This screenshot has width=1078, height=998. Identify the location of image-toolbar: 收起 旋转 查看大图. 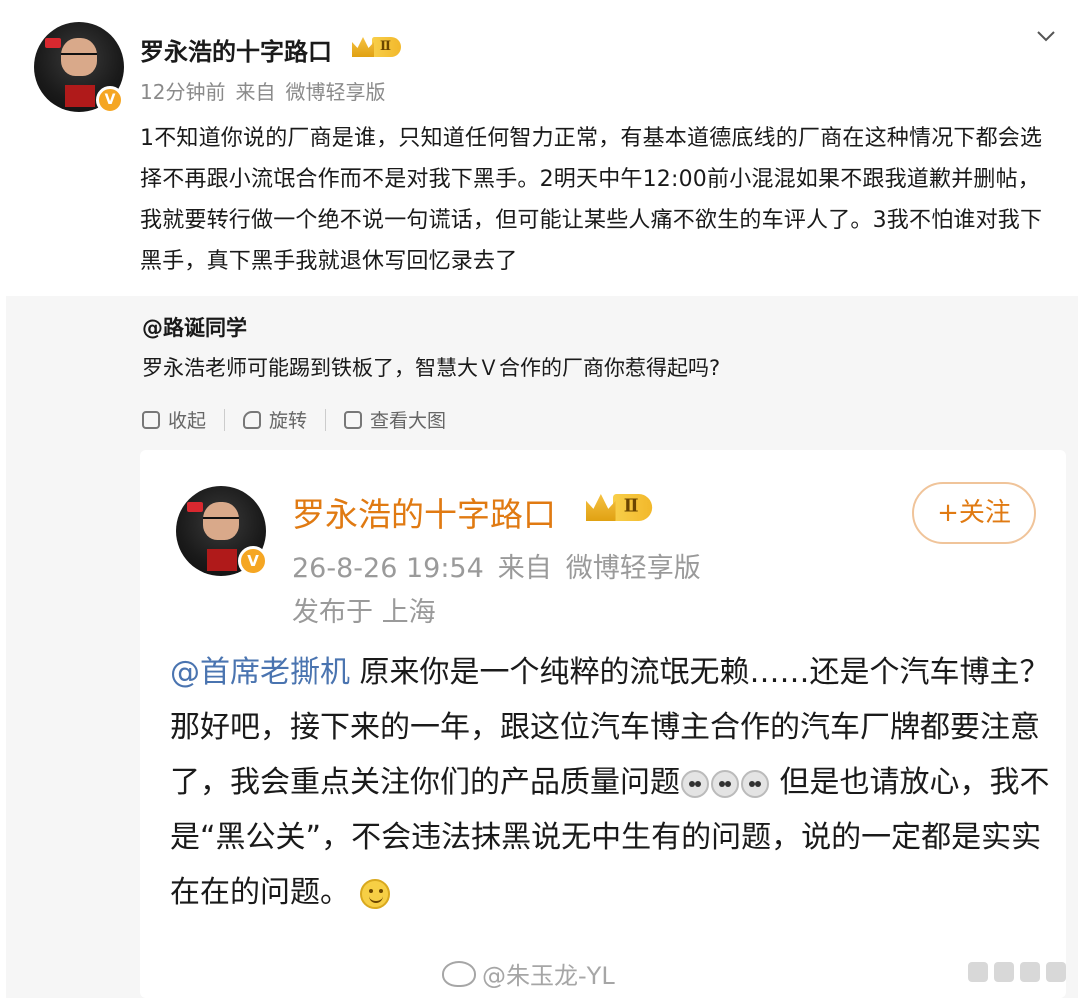
(294, 419).